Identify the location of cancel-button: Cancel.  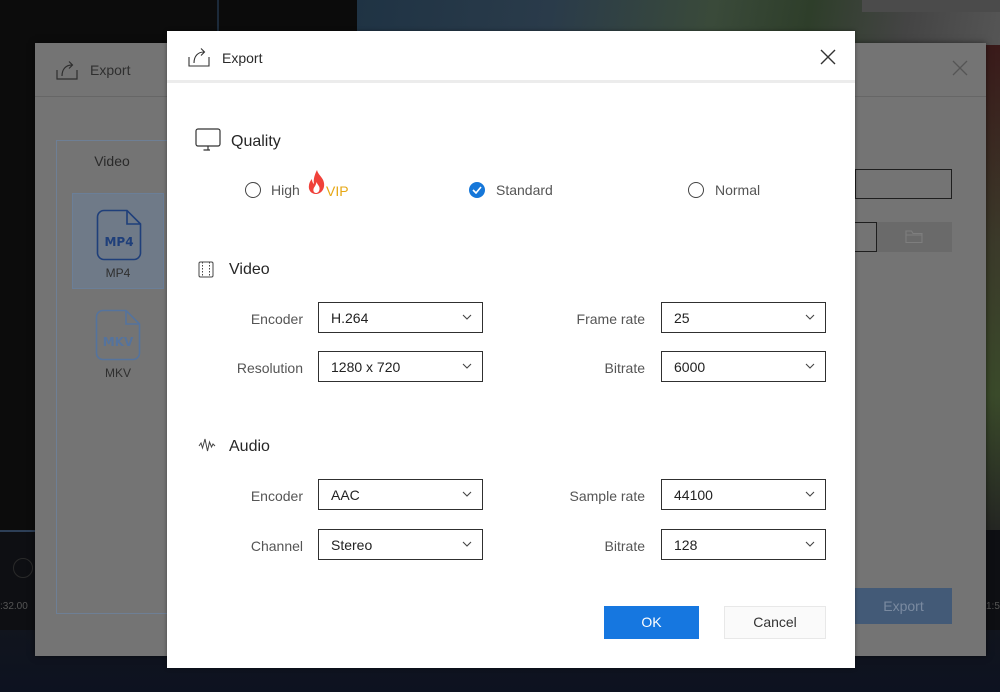
(775, 622).